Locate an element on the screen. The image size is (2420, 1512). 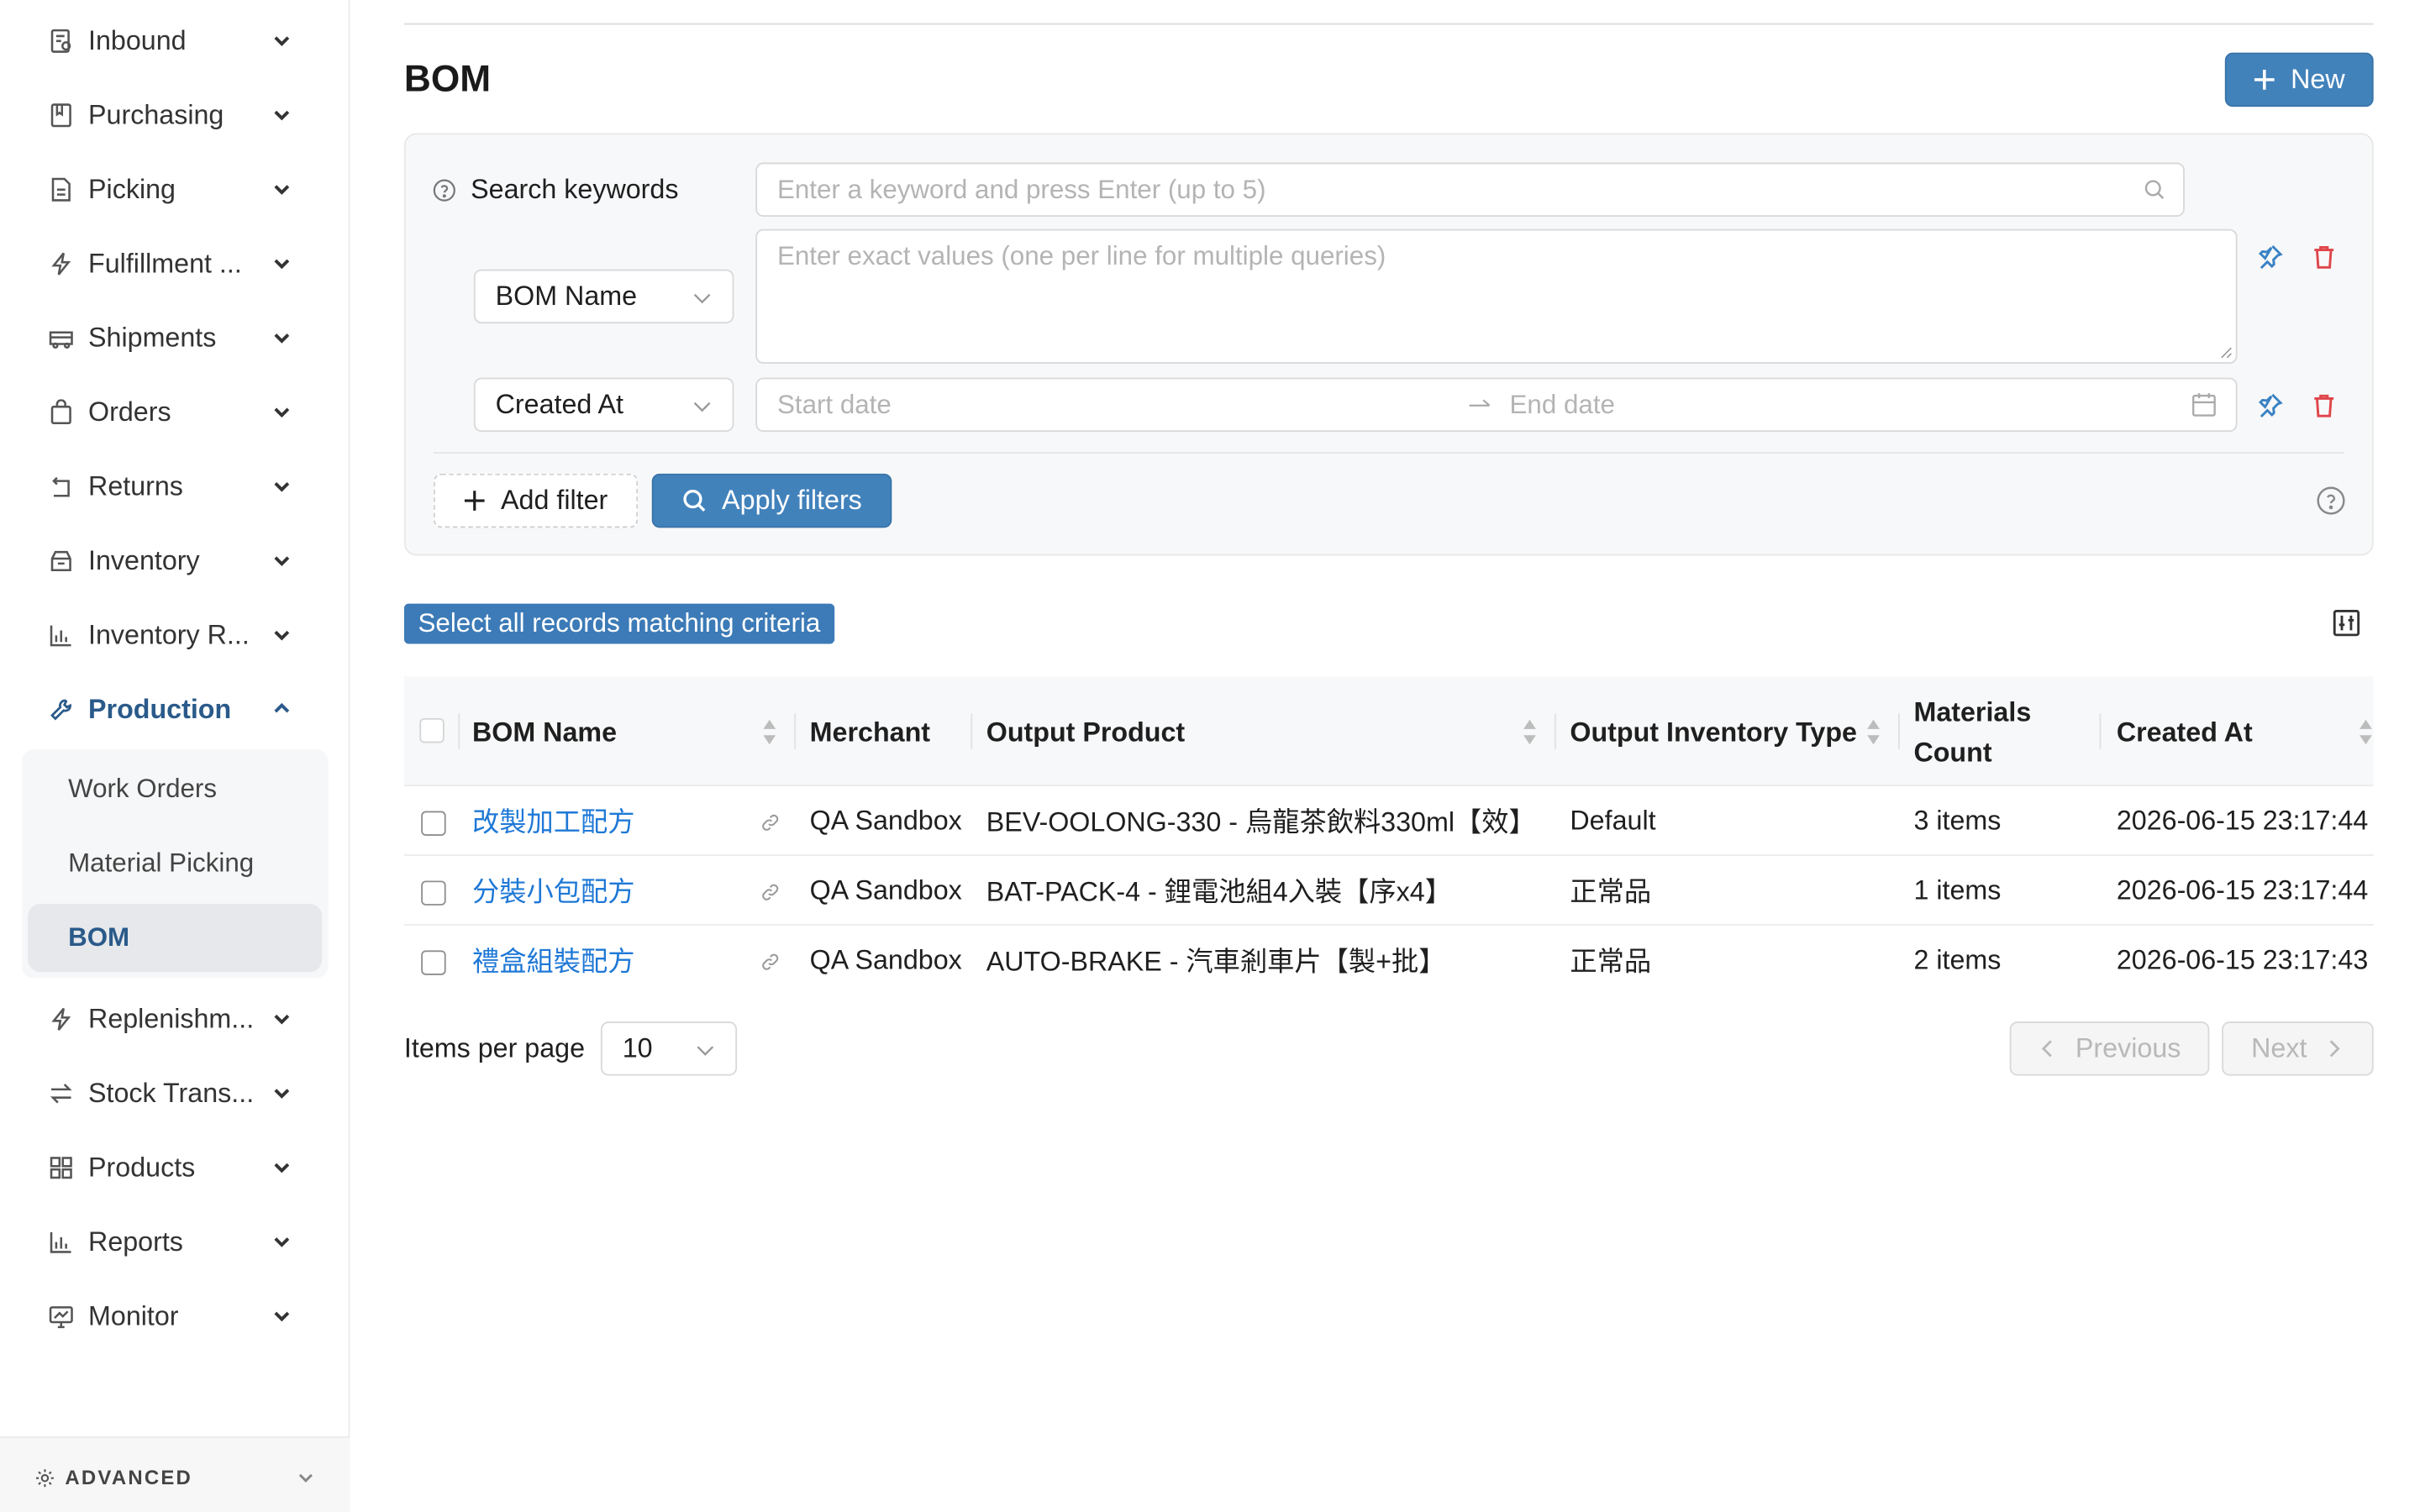
next-page-button: Next is located at coordinates (2298, 1048).